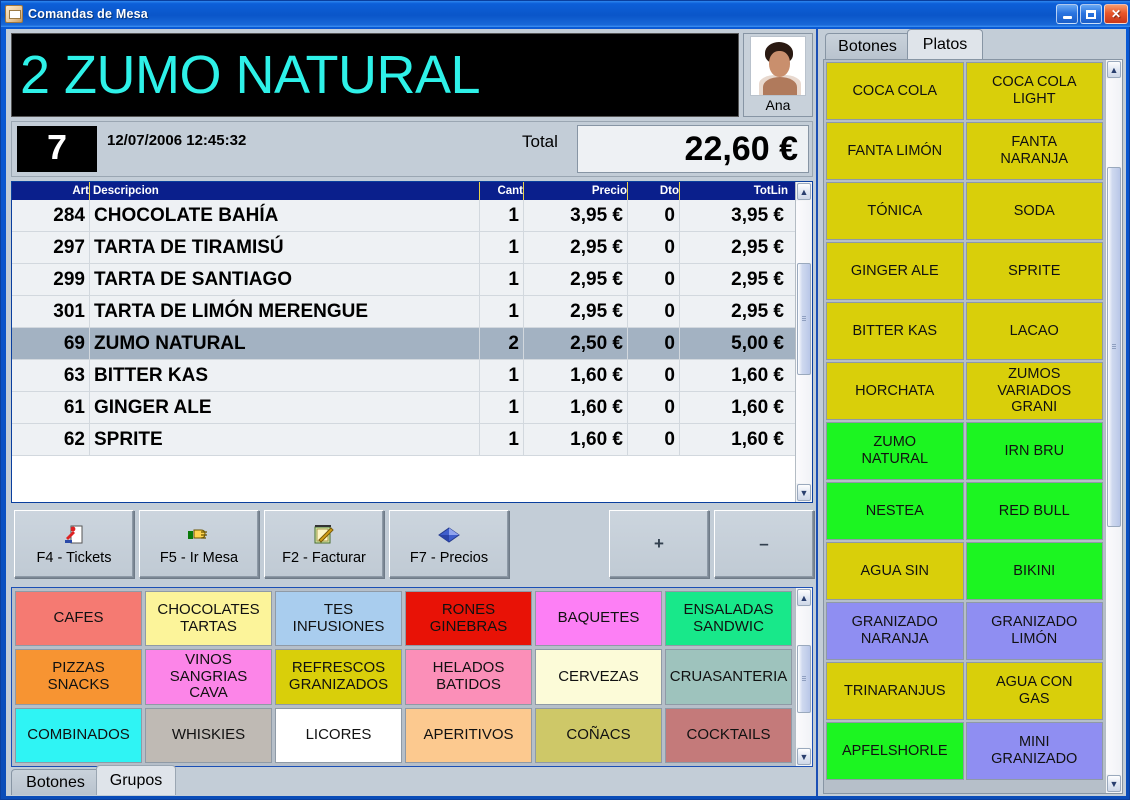  I want to click on category-button: LICORES, so click(338, 735).